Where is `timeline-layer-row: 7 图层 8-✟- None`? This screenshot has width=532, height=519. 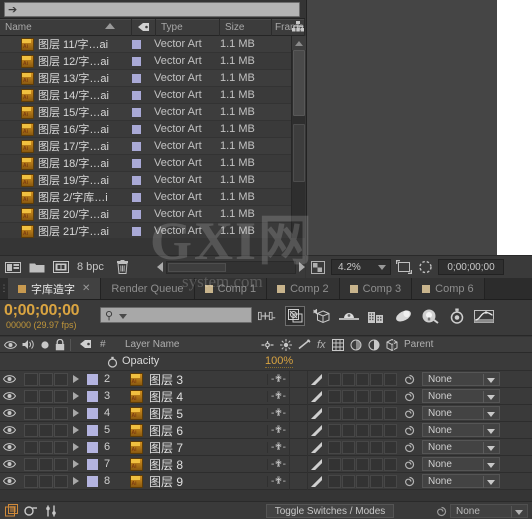
timeline-layer-row: 7 图层 8-✟- None is located at coordinates (266, 464).